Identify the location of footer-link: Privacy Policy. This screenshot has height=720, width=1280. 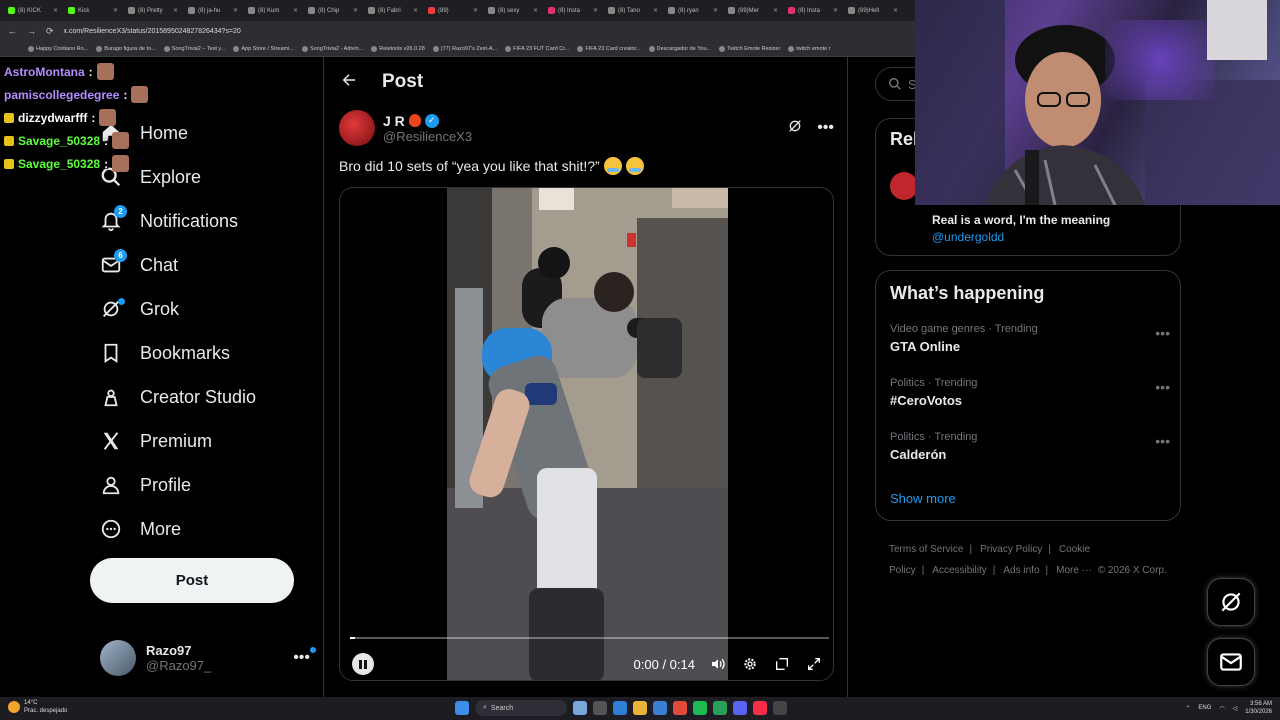
(1011, 549).